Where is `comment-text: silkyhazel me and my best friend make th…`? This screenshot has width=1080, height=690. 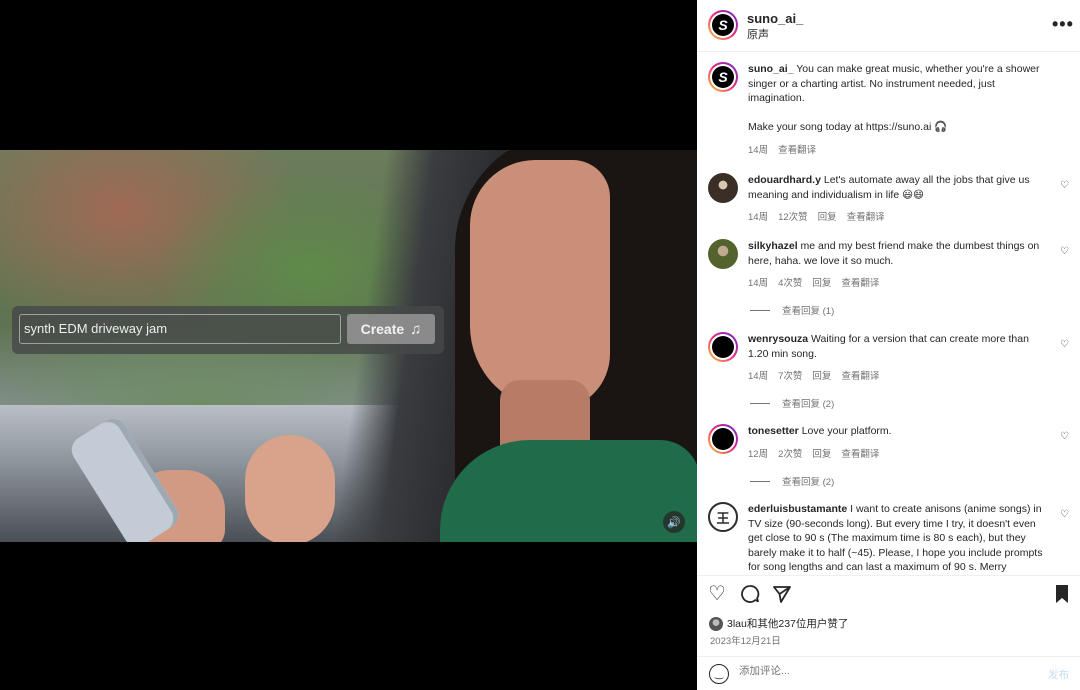
comment-text: silkyhazel me and my best friend make th… is located at coordinates (898, 253).